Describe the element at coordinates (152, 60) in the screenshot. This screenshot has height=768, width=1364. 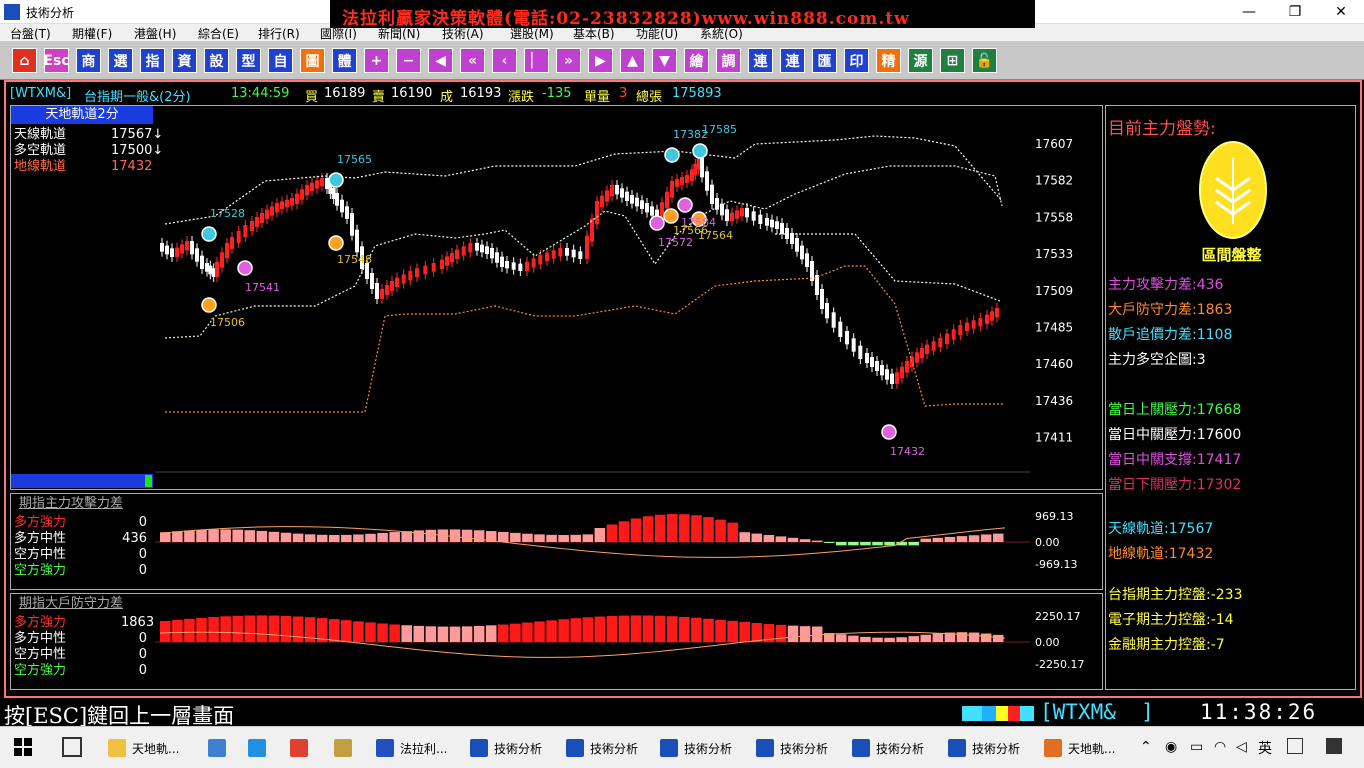
I see `index-button: 指` at that location.